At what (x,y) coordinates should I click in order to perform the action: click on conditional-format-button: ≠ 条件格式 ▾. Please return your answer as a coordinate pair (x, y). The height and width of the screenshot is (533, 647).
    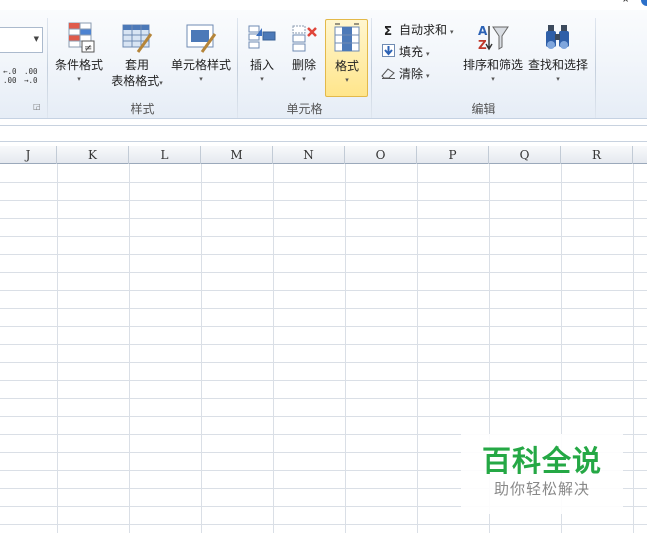
    Looking at the image, I should click on (79, 53).